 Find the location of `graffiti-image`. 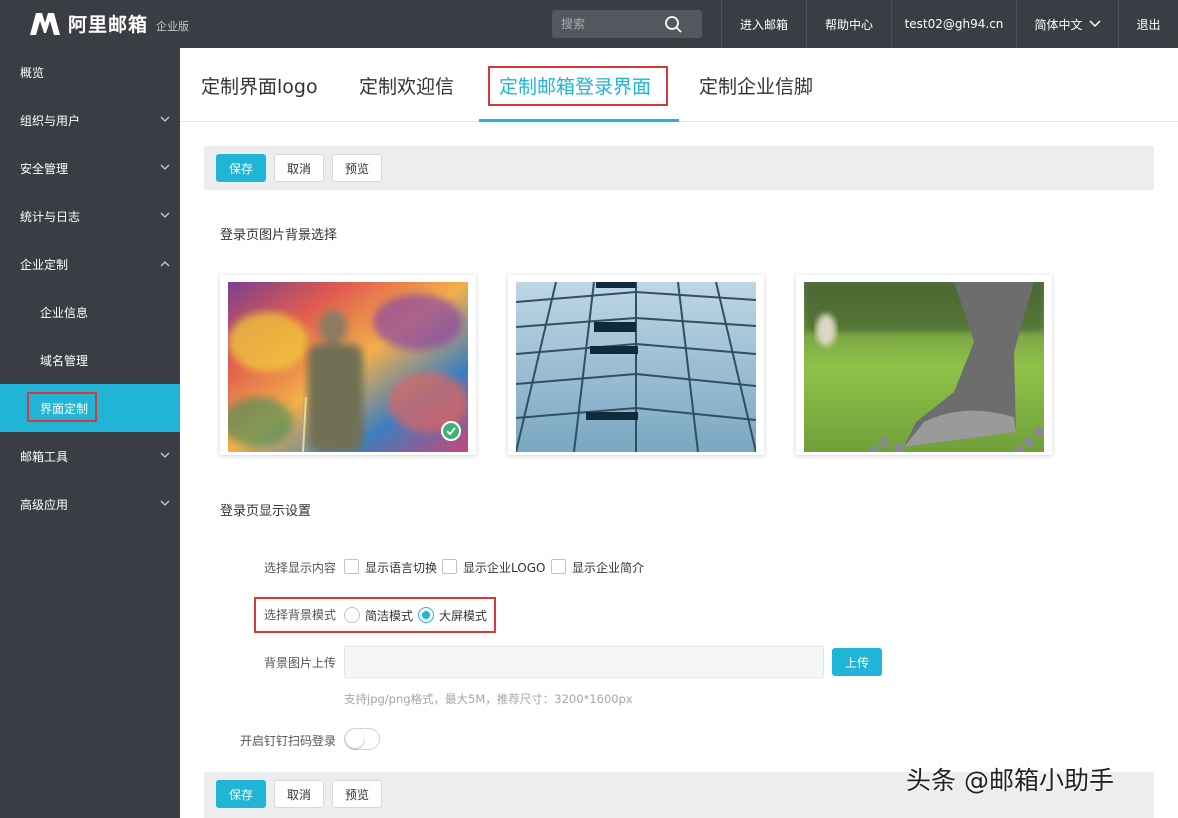

graffiti-image is located at coordinates (348, 367).